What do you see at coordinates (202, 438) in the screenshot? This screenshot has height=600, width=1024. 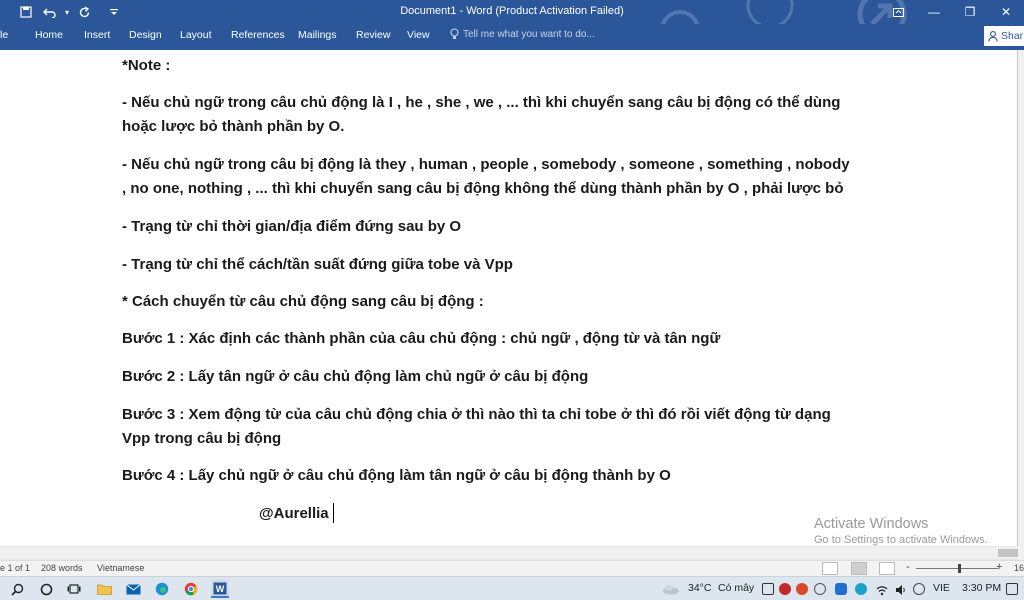 I see `paragraph-line: Vpp trong câu bị động` at bounding box center [202, 438].